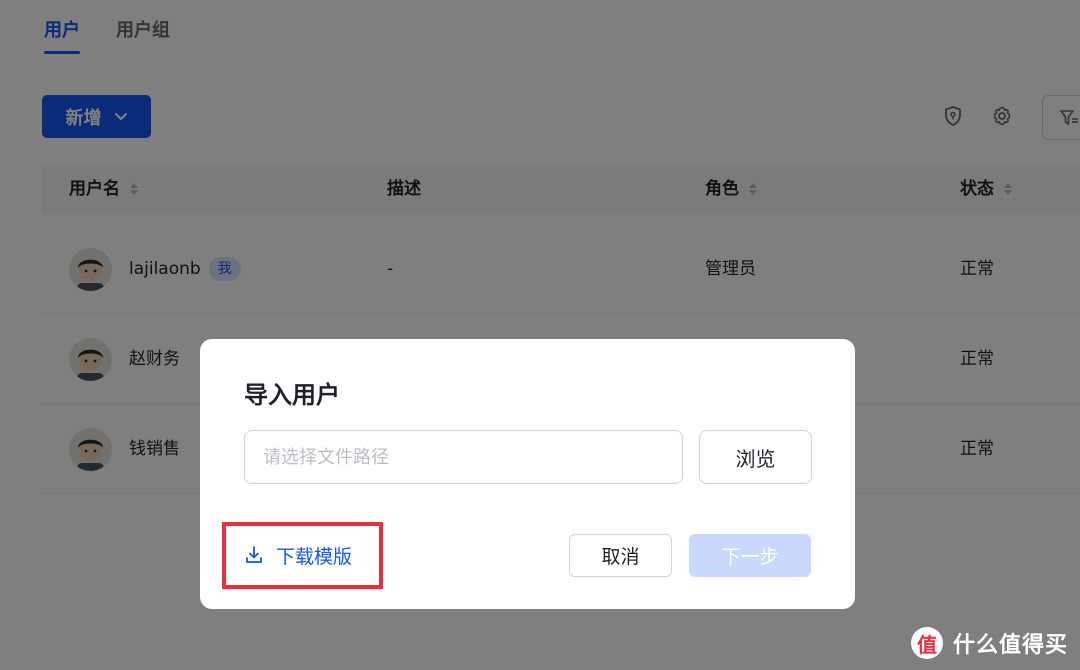 The height and width of the screenshot is (670, 1080). Describe the element at coordinates (620, 555) in the screenshot. I see `cancel-button: 取消` at that location.